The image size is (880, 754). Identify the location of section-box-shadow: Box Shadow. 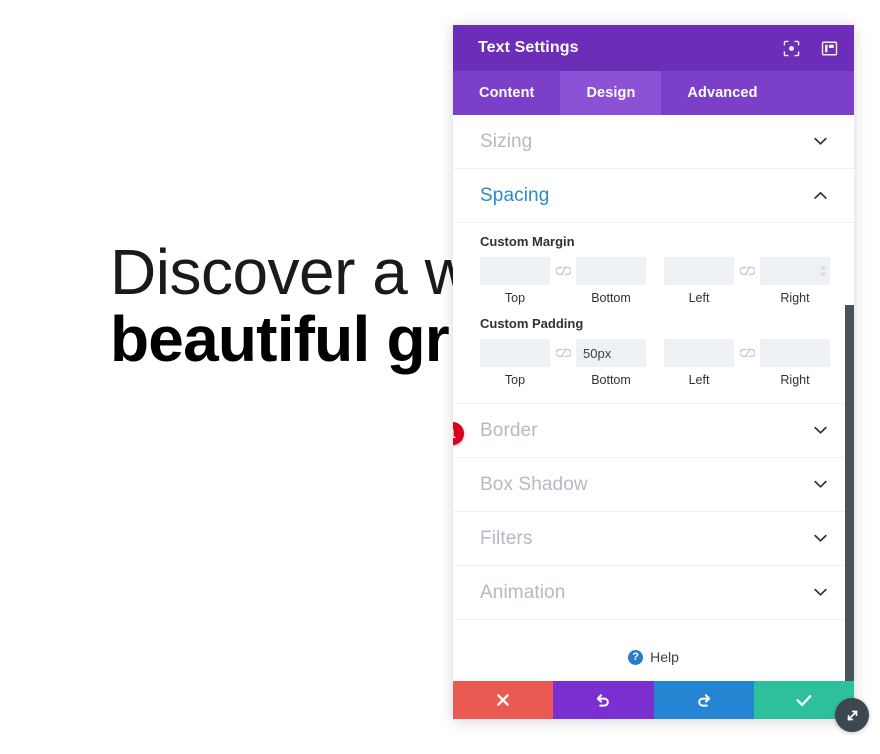
(653, 485).